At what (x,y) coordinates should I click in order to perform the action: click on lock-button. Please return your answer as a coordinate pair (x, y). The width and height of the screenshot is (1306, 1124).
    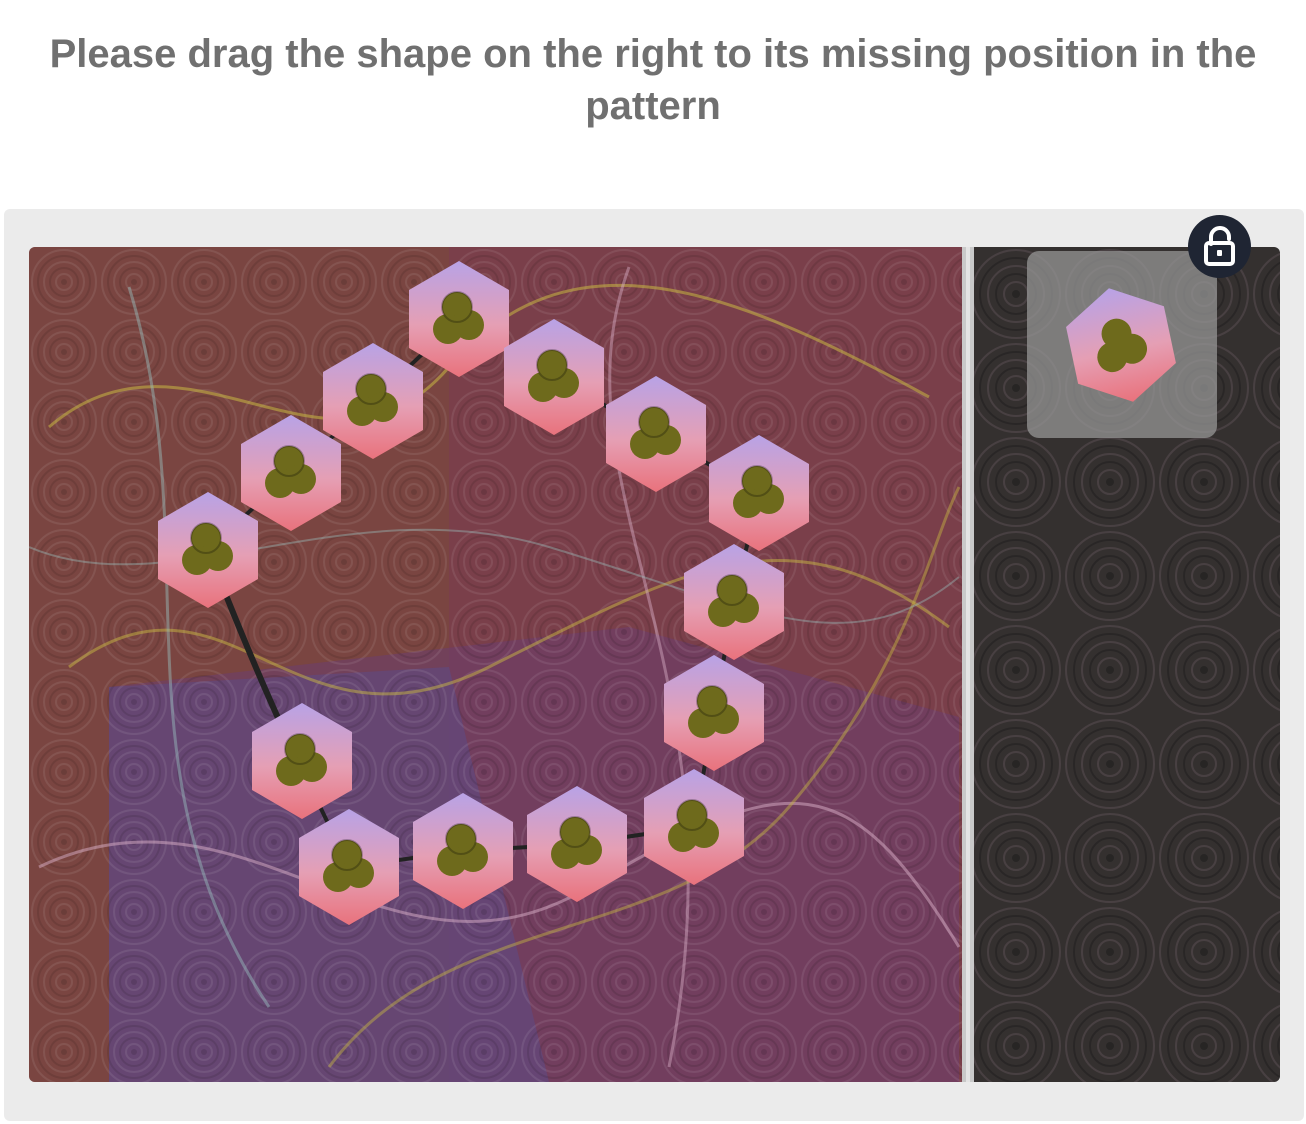
    Looking at the image, I should click on (1219, 246).